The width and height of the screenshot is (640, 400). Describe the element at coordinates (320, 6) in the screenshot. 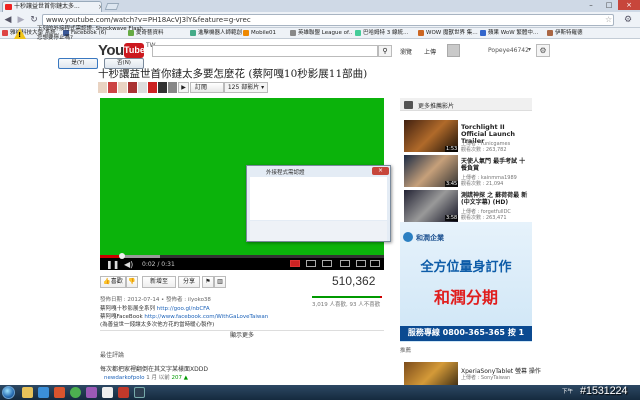

I see `tab-bar: 十秒讓益世首你鏈太多... × – □ ×` at that location.